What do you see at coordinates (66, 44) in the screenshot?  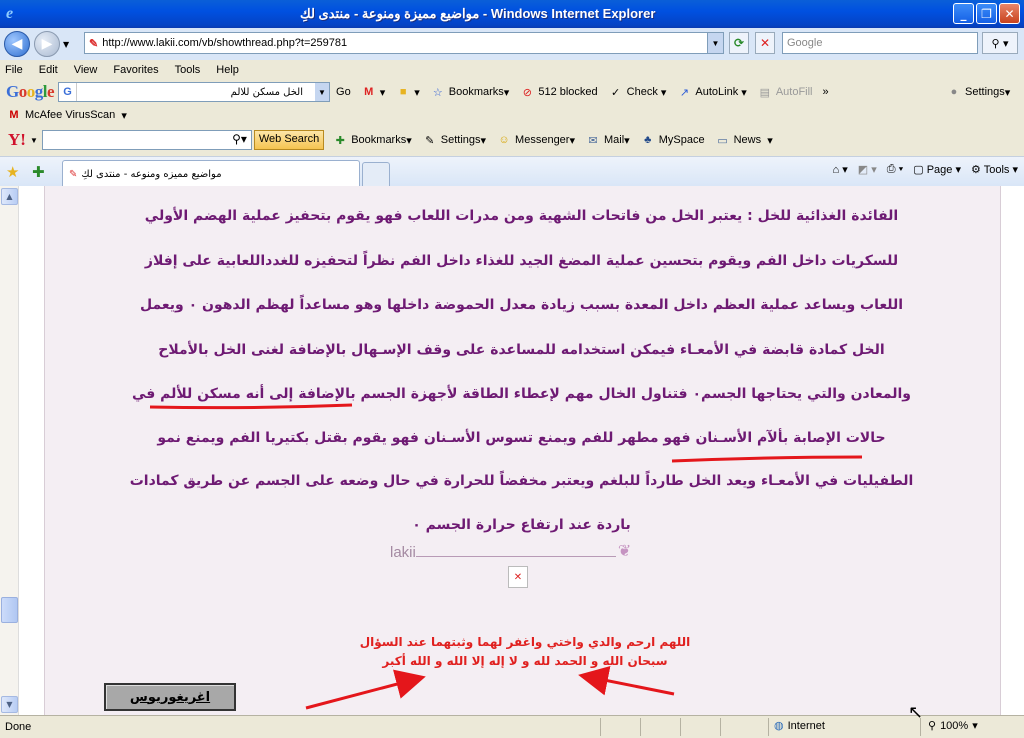 I see `history-dropdown-icon: ▼` at bounding box center [66, 44].